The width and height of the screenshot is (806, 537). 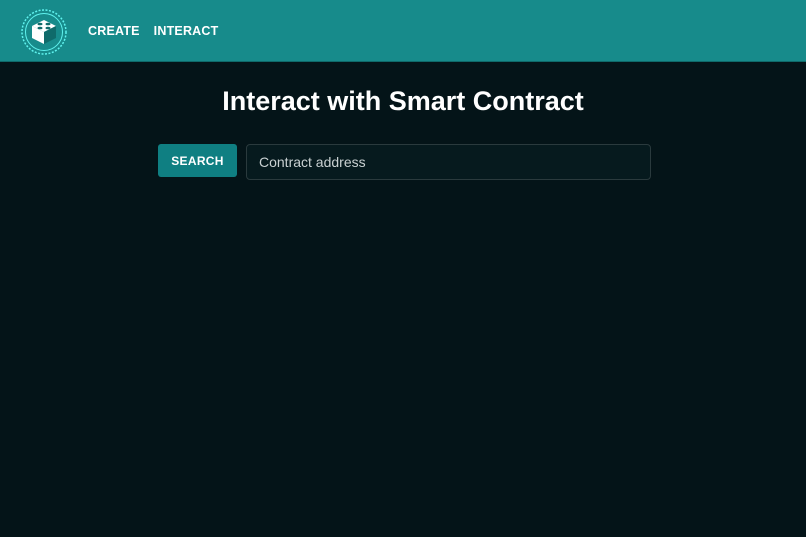 What do you see at coordinates (448, 162) in the screenshot?
I see `contract-address-input` at bounding box center [448, 162].